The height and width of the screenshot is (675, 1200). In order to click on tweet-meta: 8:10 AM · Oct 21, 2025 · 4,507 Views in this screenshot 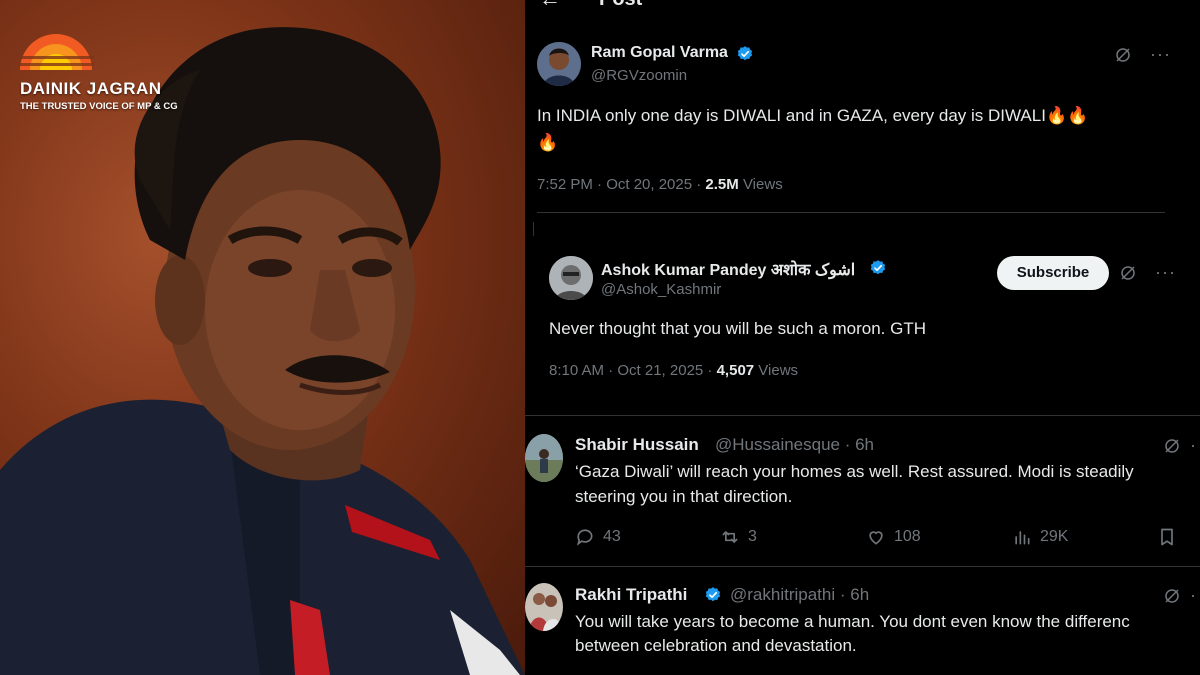, I will do `click(673, 370)`.